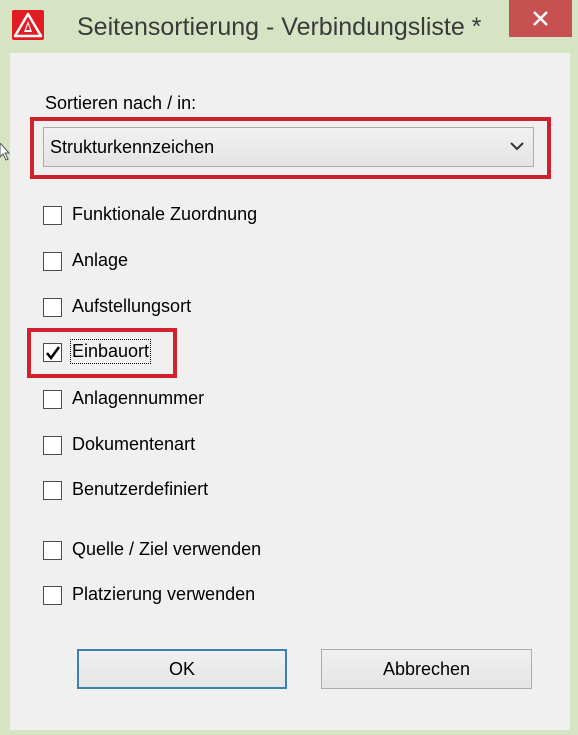 The image size is (578, 735). Describe the element at coordinates (167, 549) in the screenshot. I see `checkbox-label: Quelle / Ziel verwenden` at that location.